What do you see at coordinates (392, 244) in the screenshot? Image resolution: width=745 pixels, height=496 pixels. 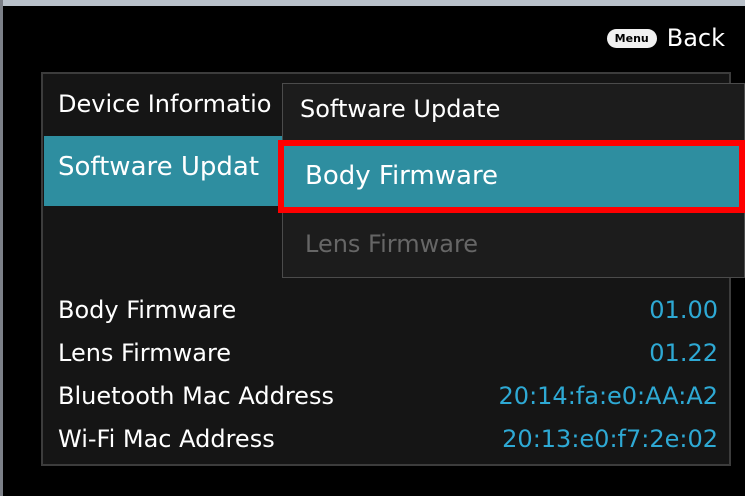 I see `submenu-item-lens-firmware: Lens Firmware` at bounding box center [392, 244].